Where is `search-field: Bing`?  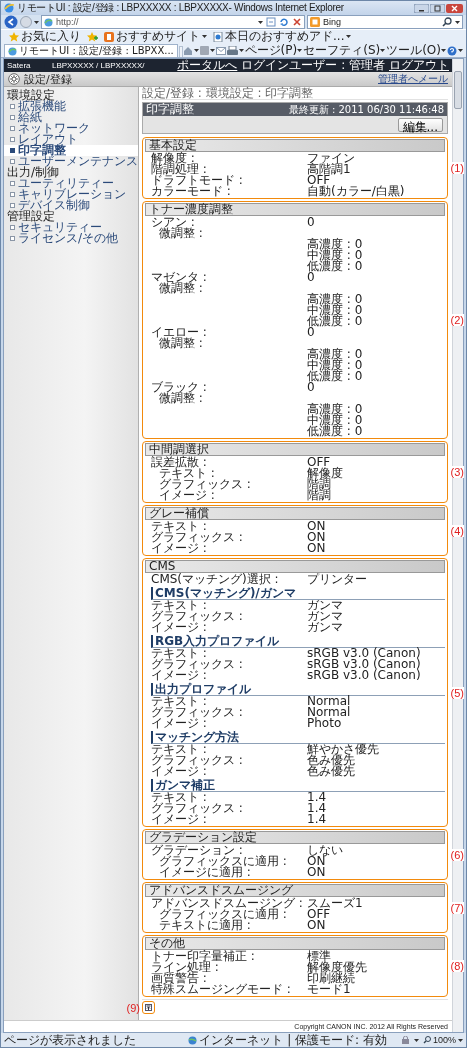 search-field: Bing is located at coordinates (385, 22).